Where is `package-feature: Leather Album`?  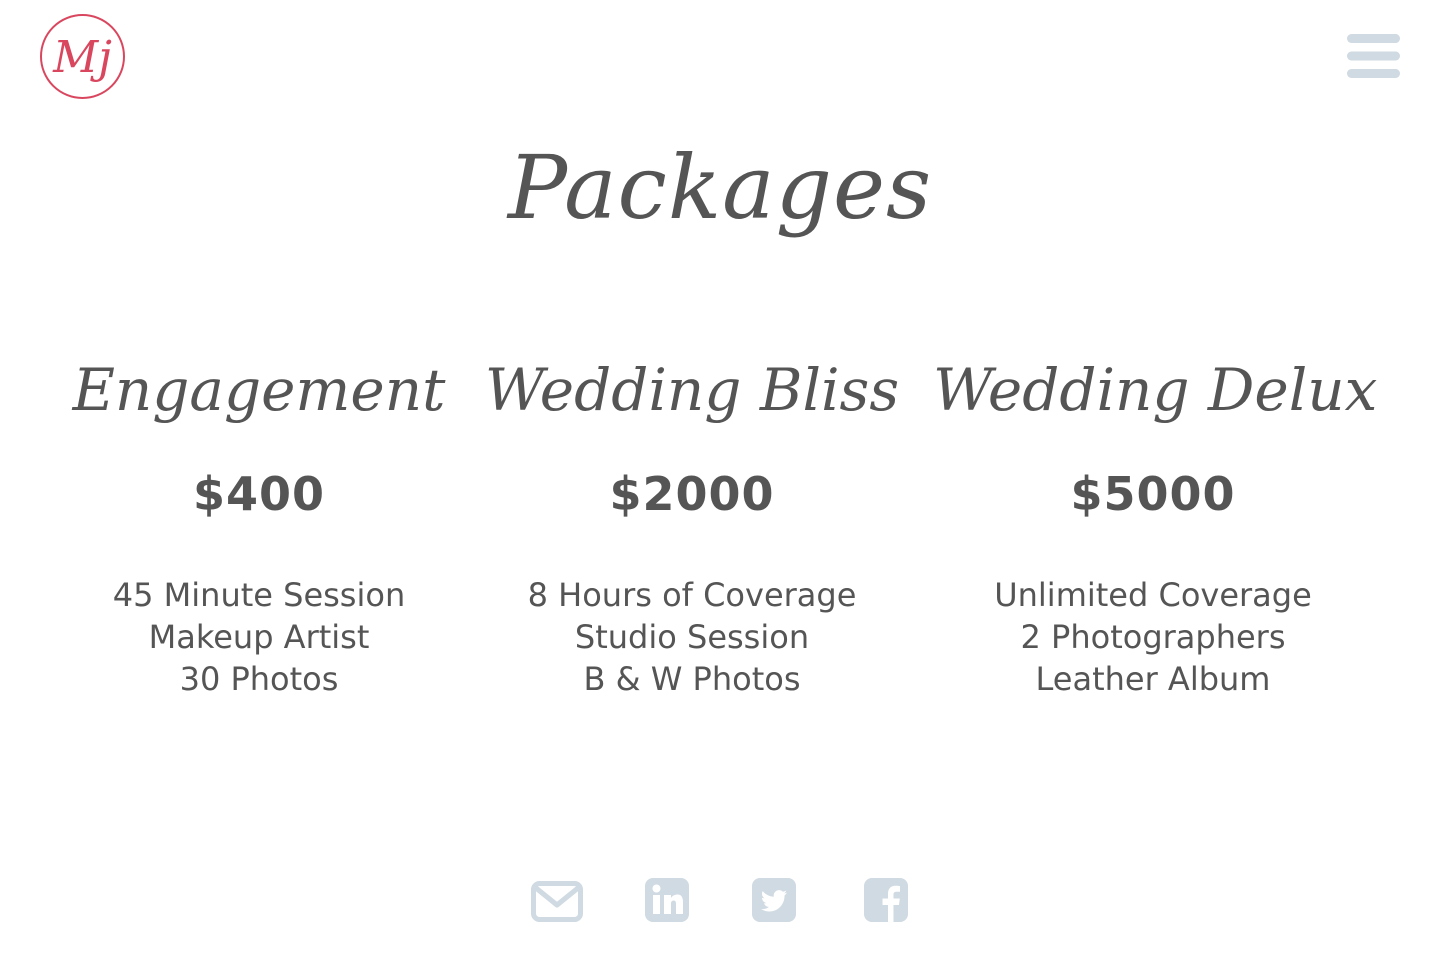
package-feature: Leather Album is located at coordinates (1153, 679).